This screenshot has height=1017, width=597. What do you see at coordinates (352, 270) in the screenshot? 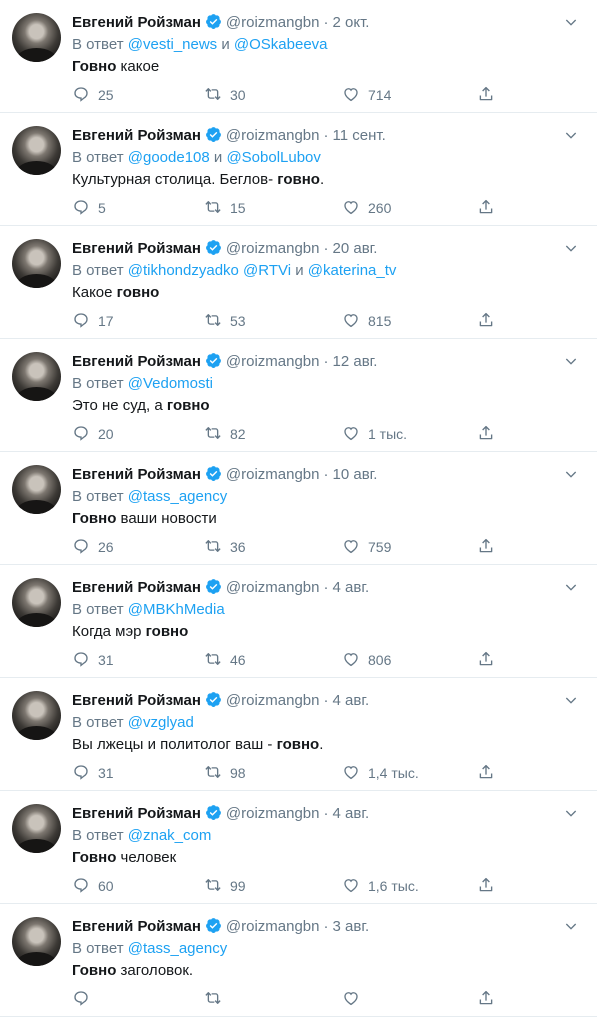
I see `mention-link: @katerina_tv` at bounding box center [352, 270].